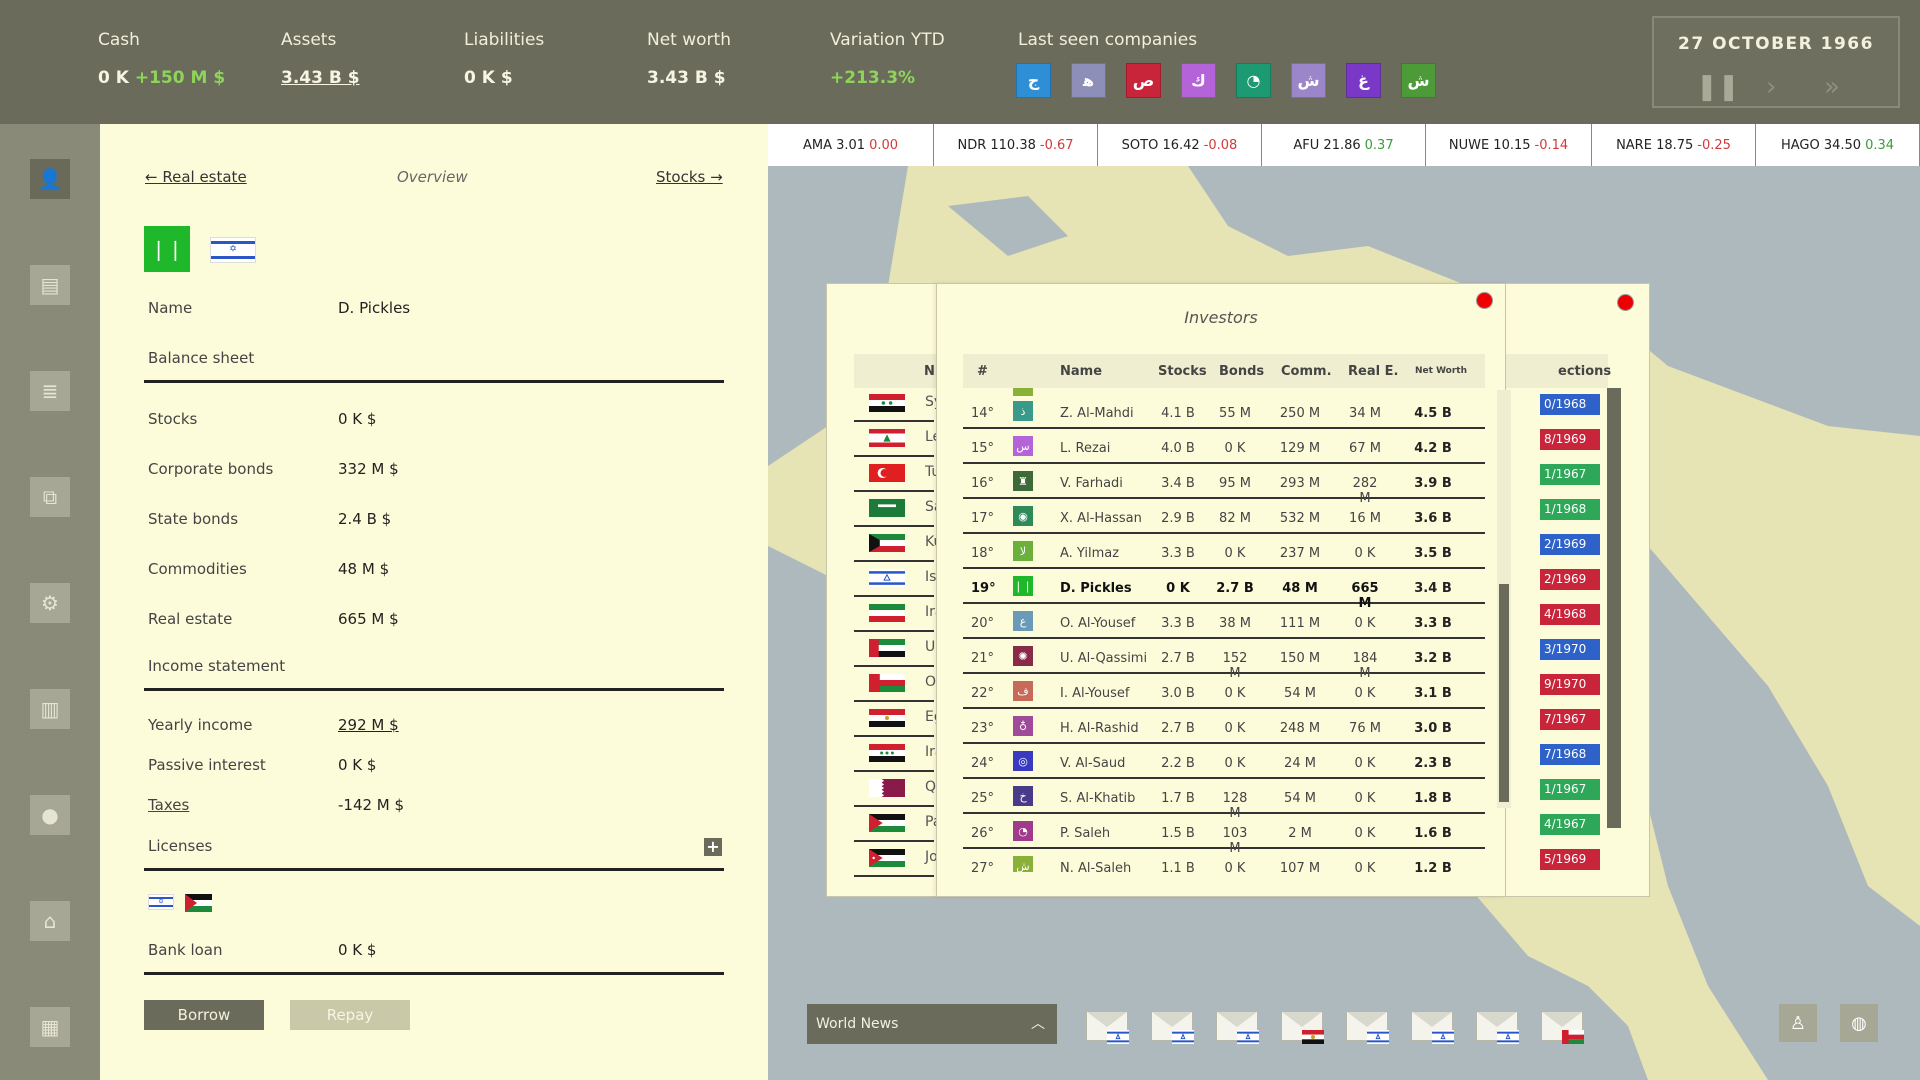  What do you see at coordinates (357, 765) in the screenshot?
I see `passive-interest-value: 0 K $` at bounding box center [357, 765].